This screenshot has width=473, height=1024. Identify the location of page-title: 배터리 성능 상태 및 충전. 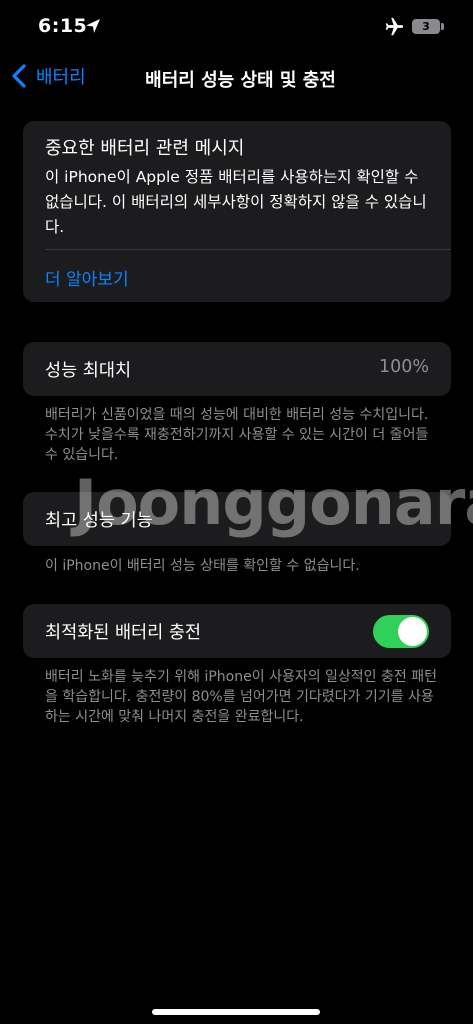
(240, 80).